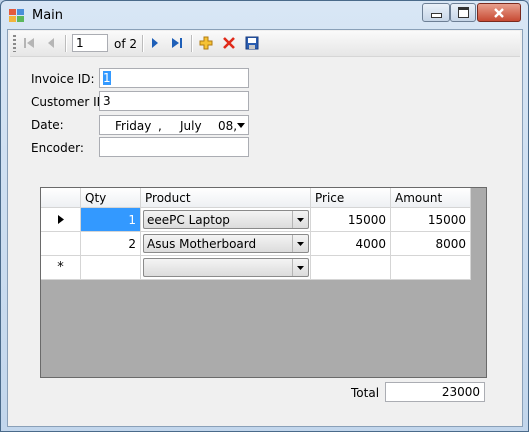 The image size is (529, 432). I want to click on product-combobox, so click(226, 267).